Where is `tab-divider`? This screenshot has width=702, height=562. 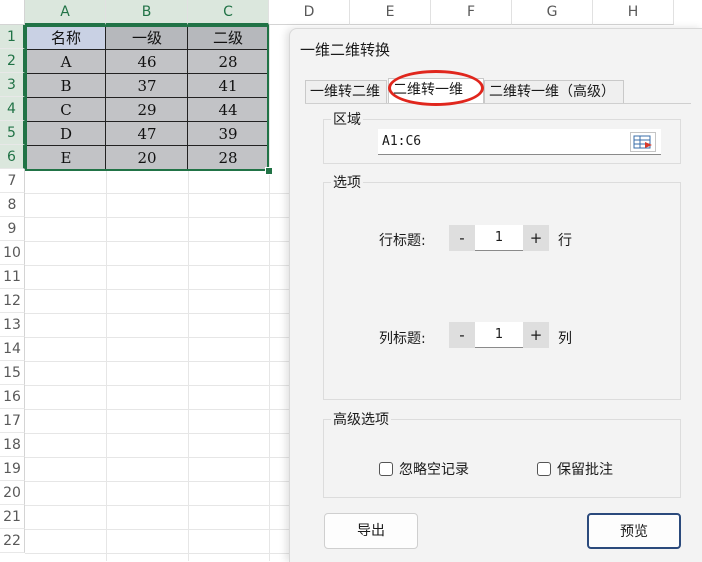 tab-divider is located at coordinates (498, 103).